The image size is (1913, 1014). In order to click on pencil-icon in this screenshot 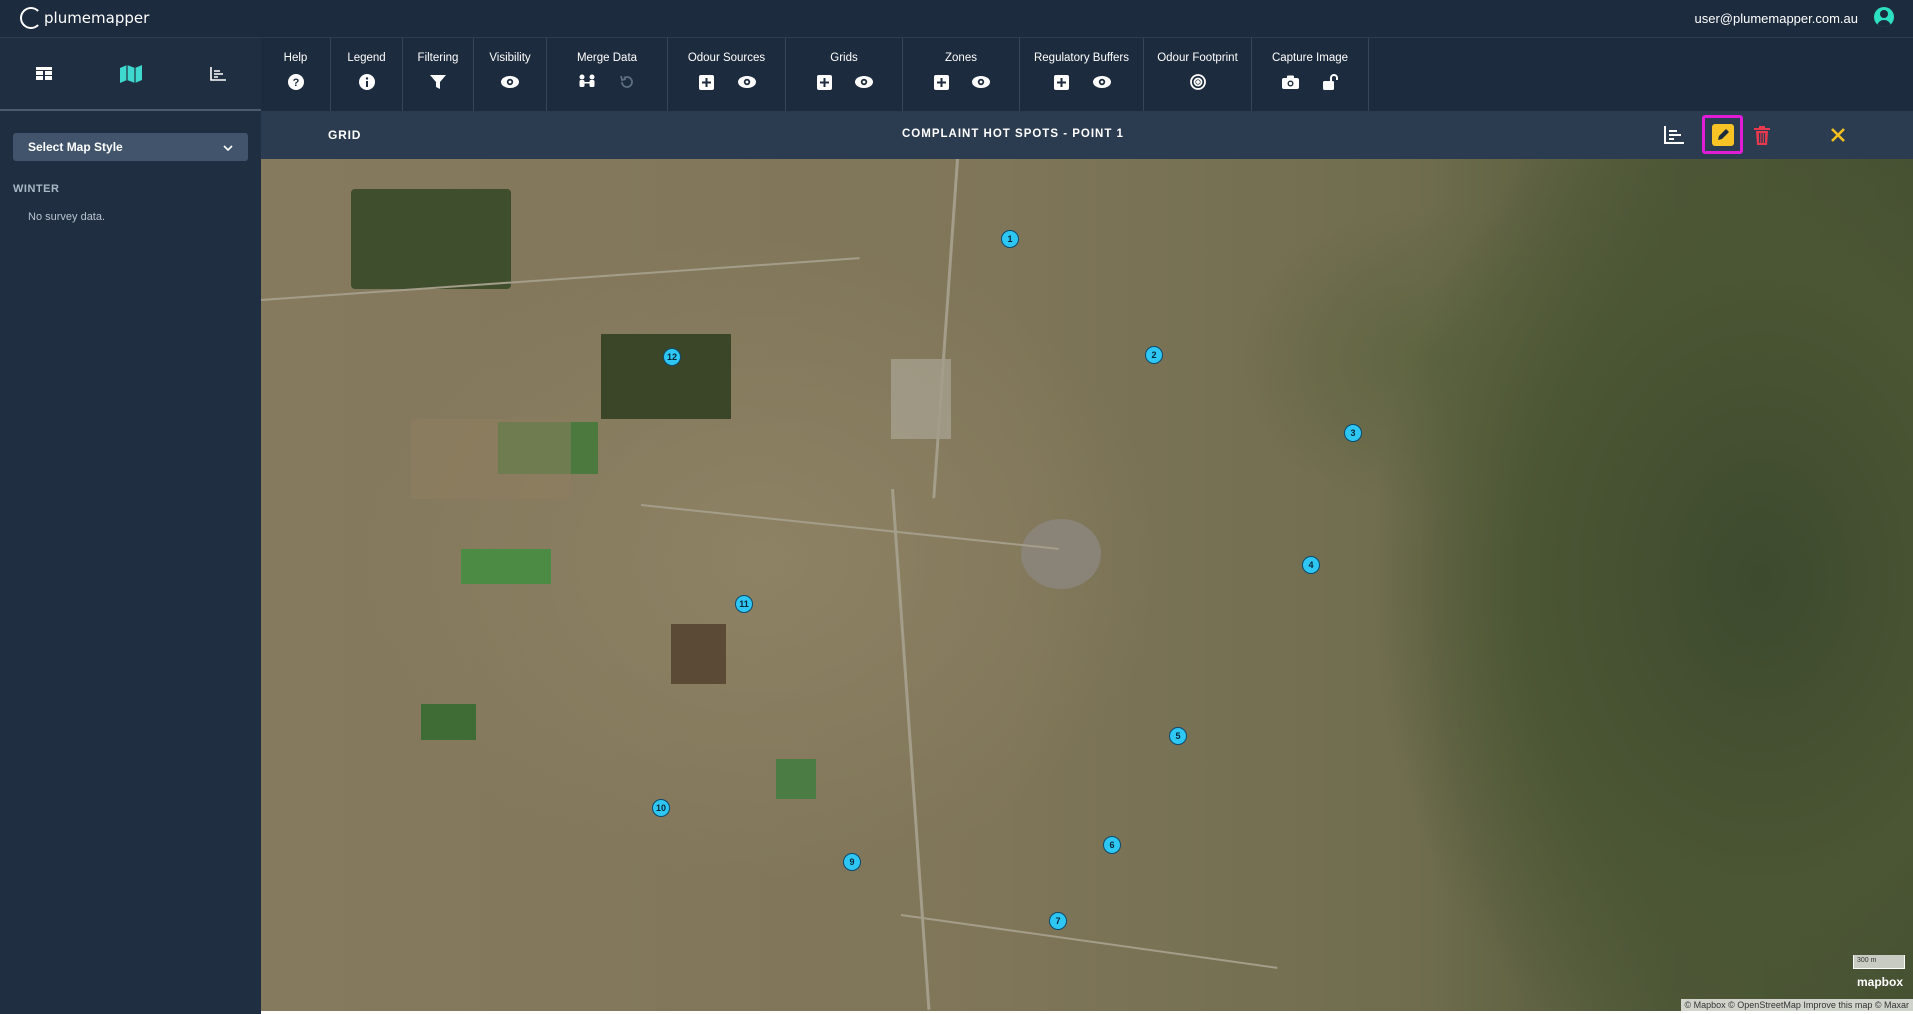, I will do `click(1723, 134)`.